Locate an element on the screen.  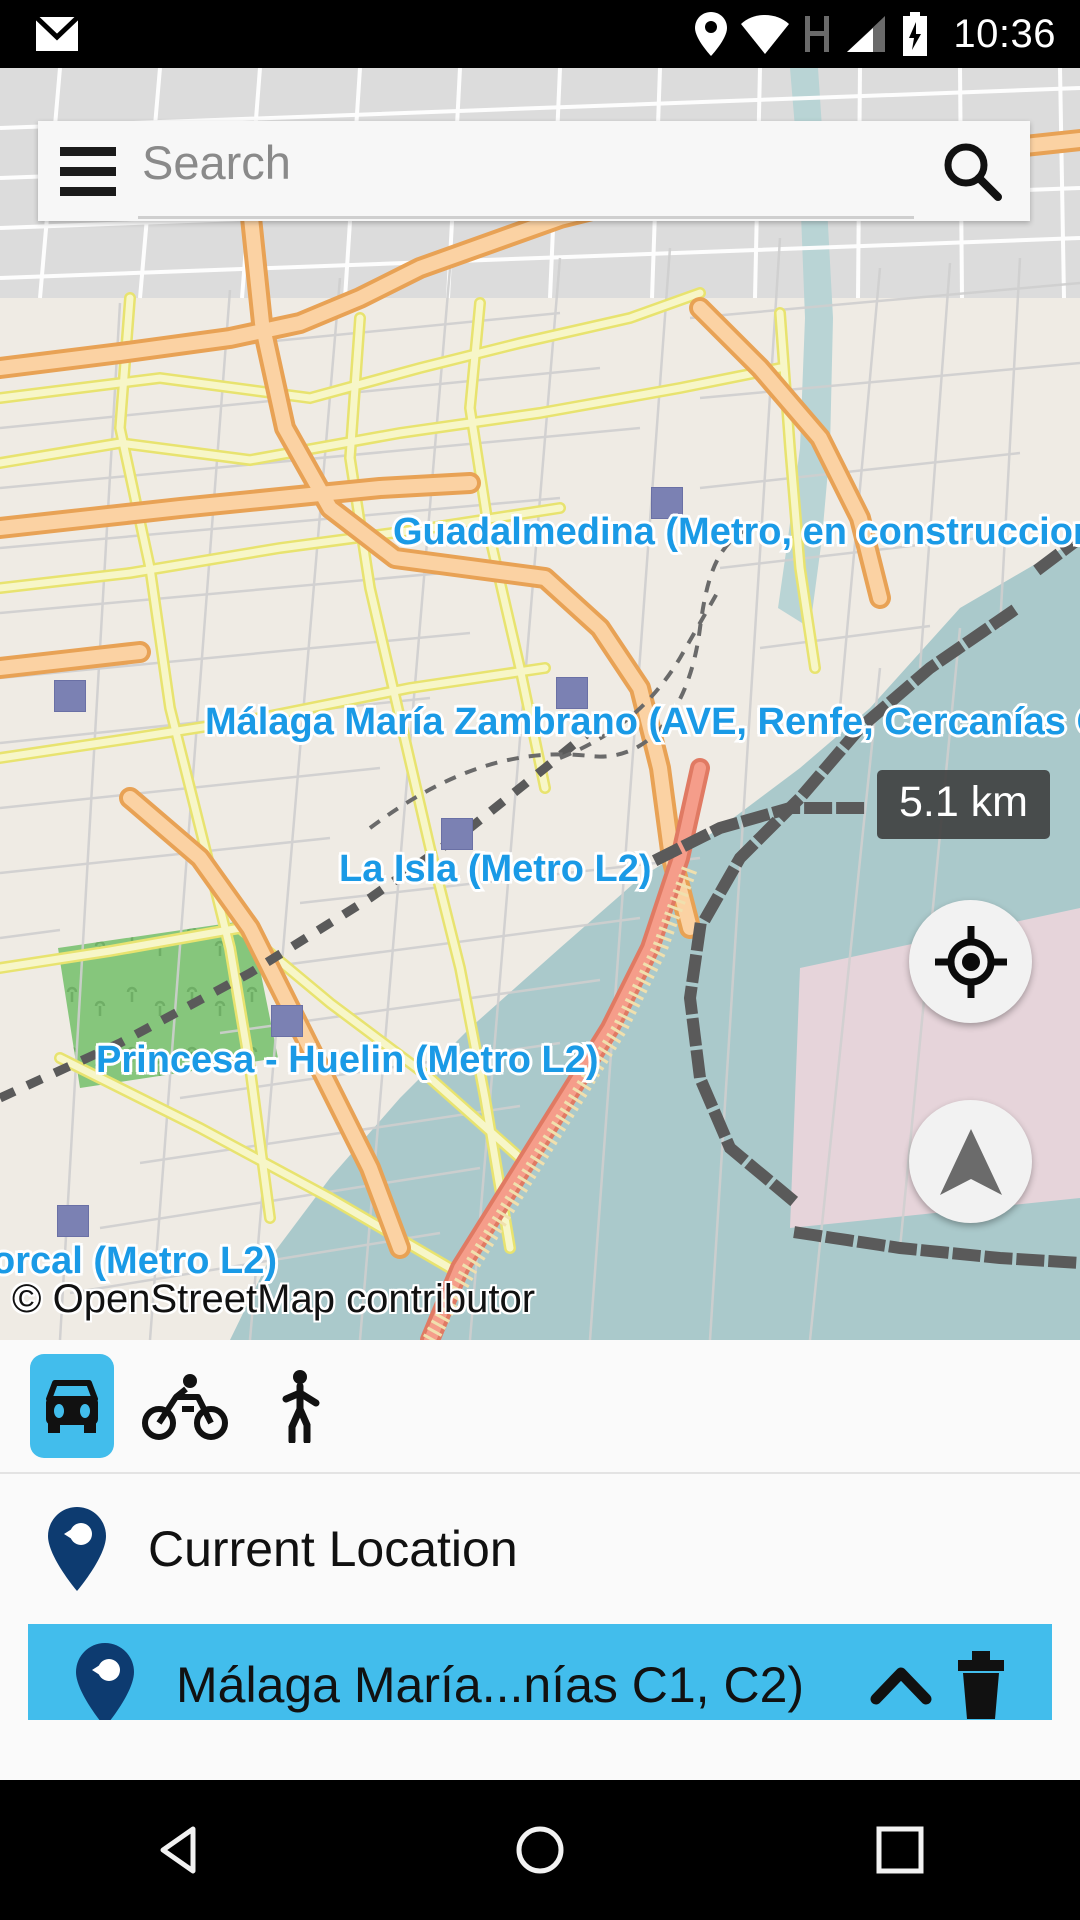
route-point-start-label: Current Location is located at coordinates (333, 1549).